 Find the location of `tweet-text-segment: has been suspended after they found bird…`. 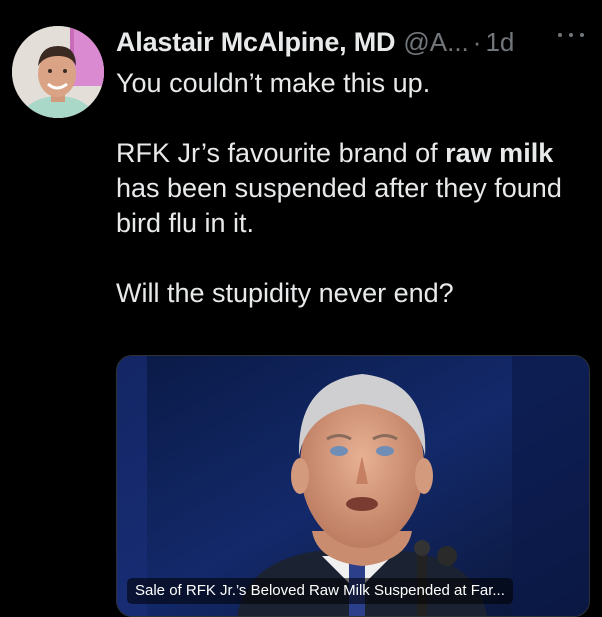

tweet-text-segment: has been suspended after they found bird… is located at coordinates (339, 205).